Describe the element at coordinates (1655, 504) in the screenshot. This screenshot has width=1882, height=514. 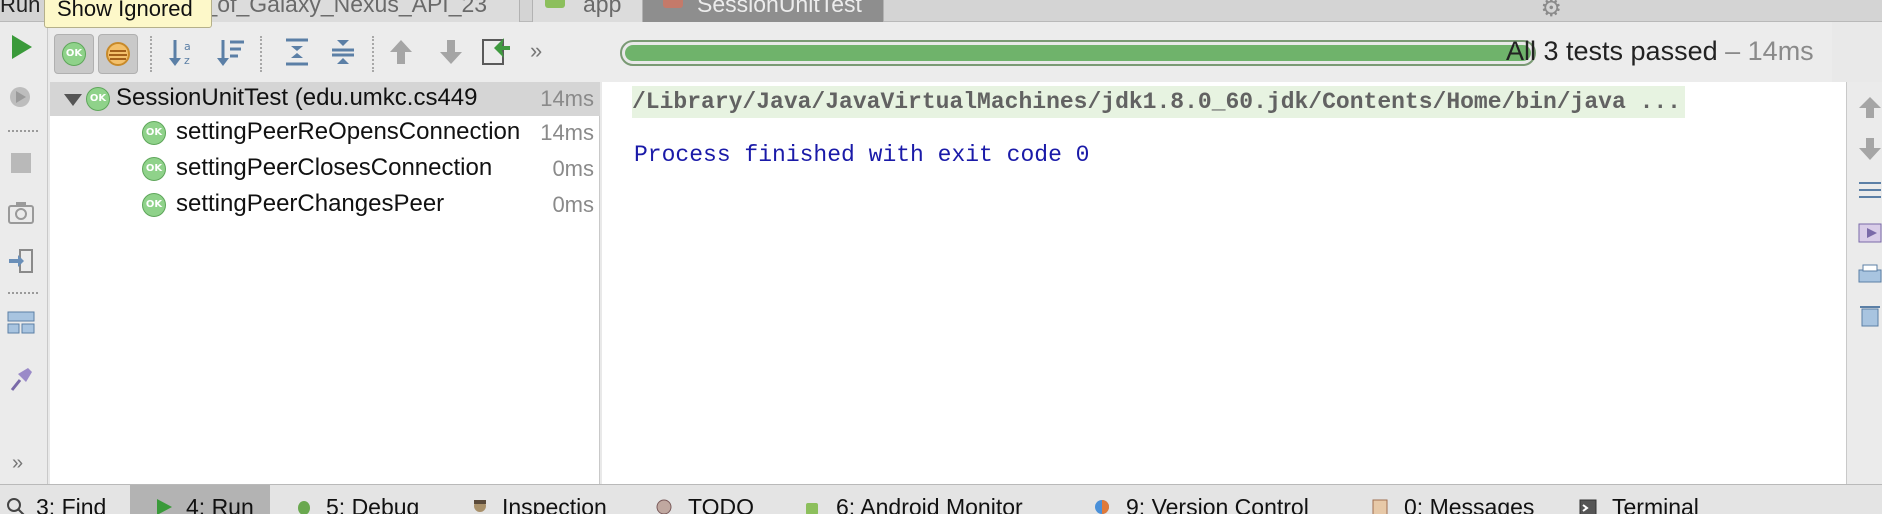
I see `tab-label: Terminal` at that location.